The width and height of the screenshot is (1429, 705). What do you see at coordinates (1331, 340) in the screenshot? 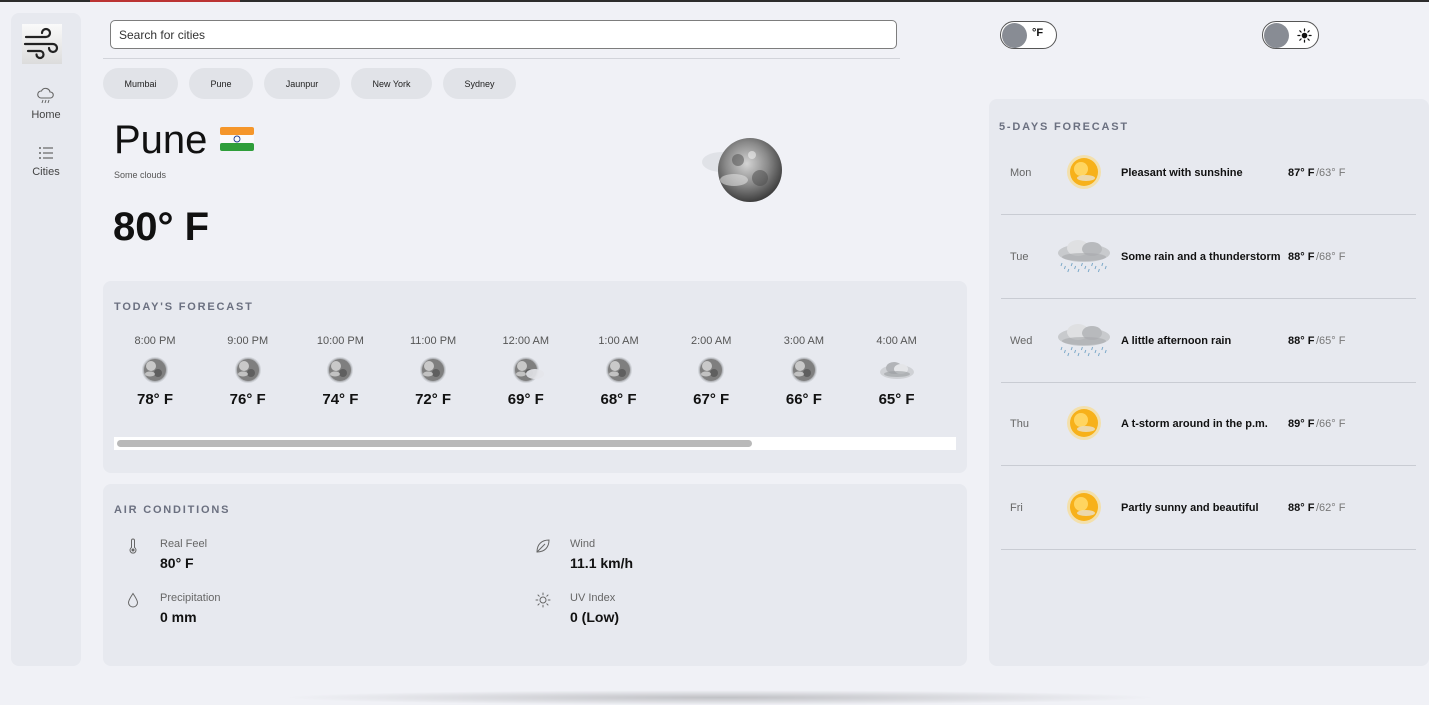
I see `forecast-low: /65° F` at bounding box center [1331, 340].